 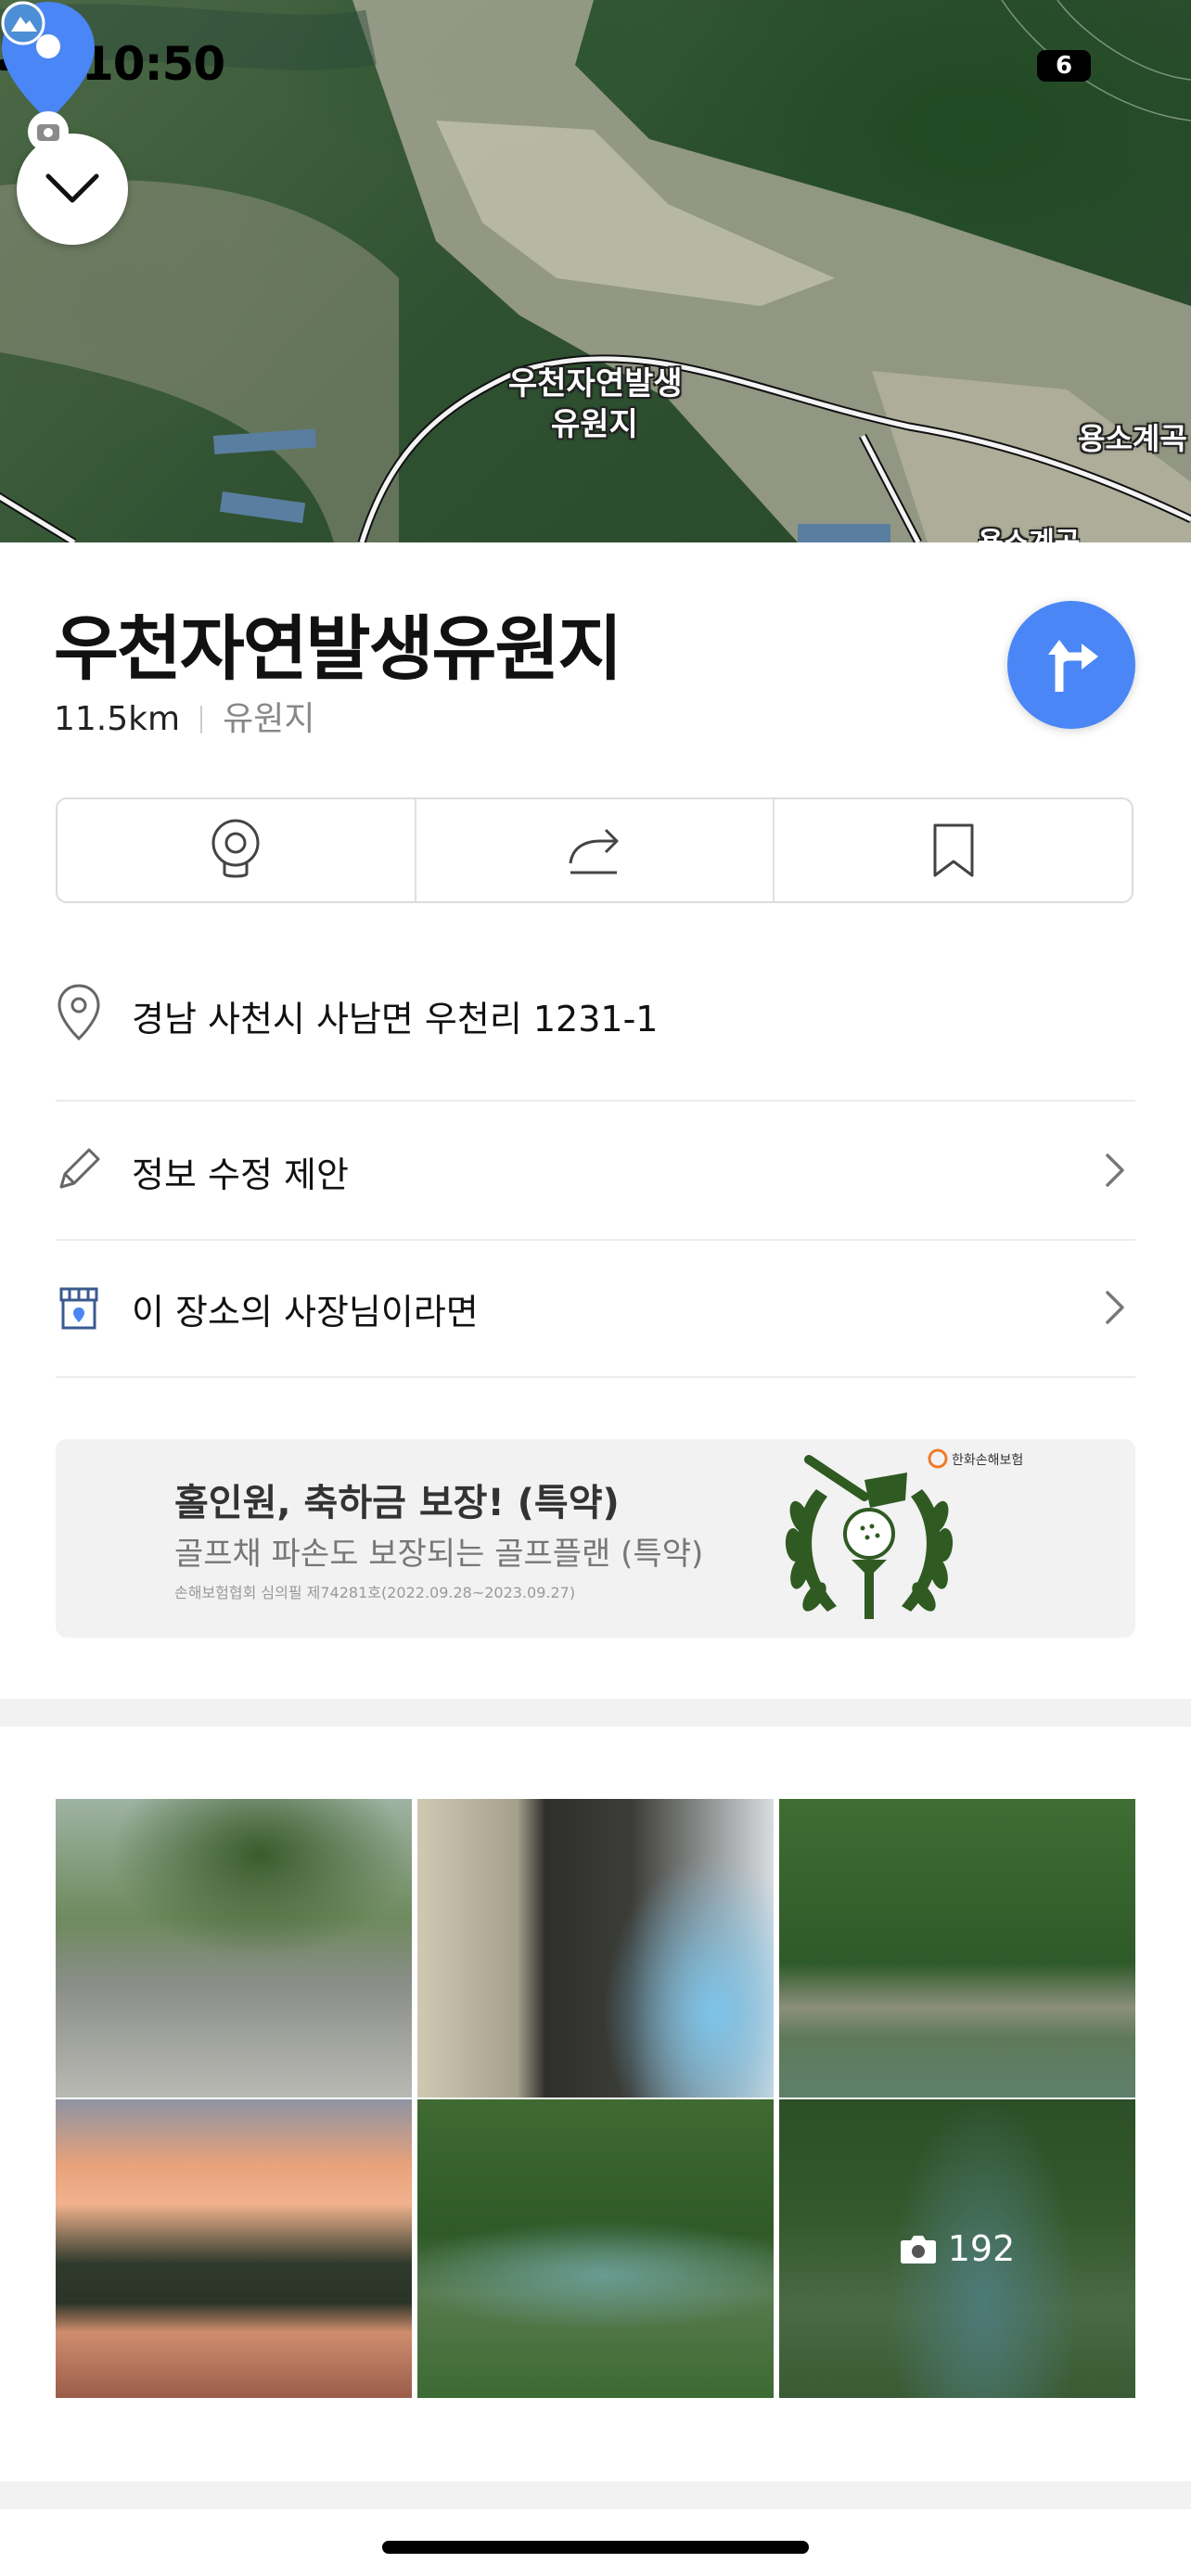 What do you see at coordinates (269, 719) in the screenshot?
I see `category: 유원지` at bounding box center [269, 719].